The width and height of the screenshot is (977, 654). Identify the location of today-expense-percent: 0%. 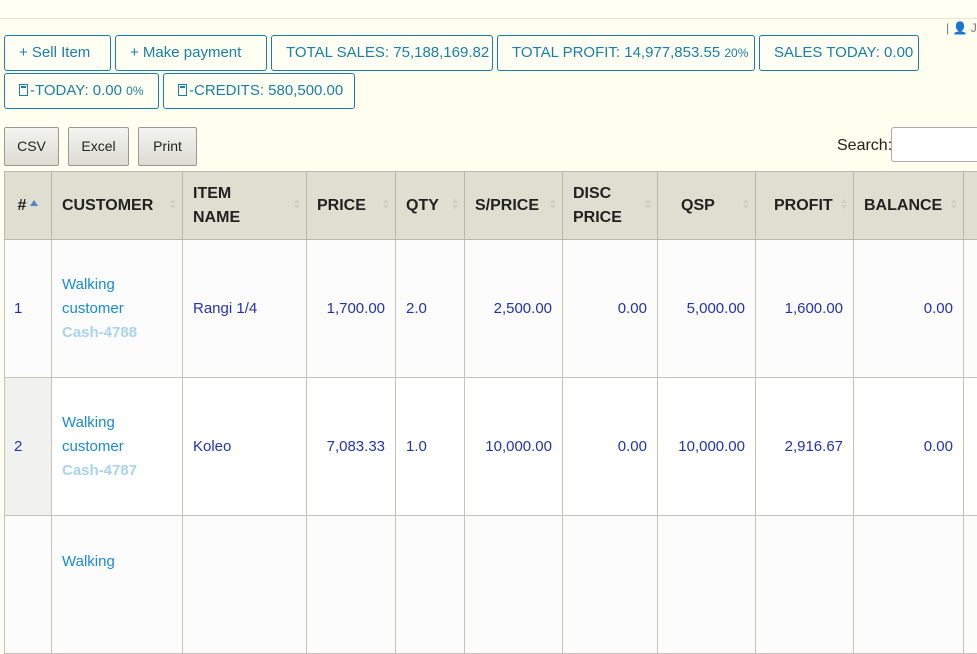
(134, 91).